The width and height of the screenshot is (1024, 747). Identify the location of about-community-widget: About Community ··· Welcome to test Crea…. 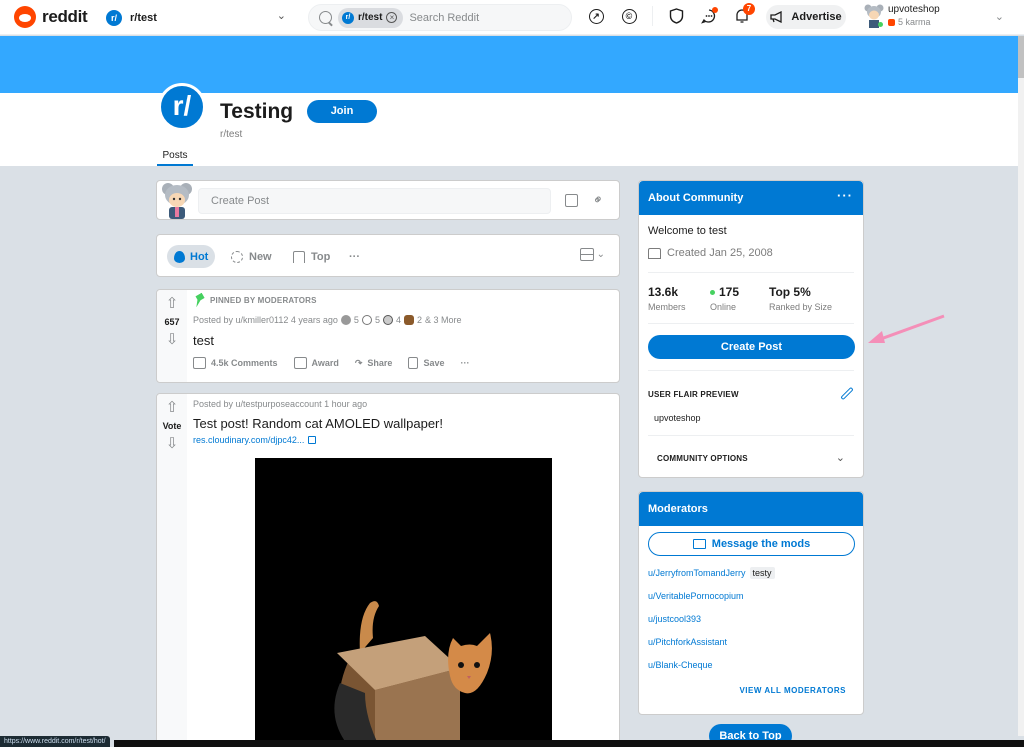
(751, 329).